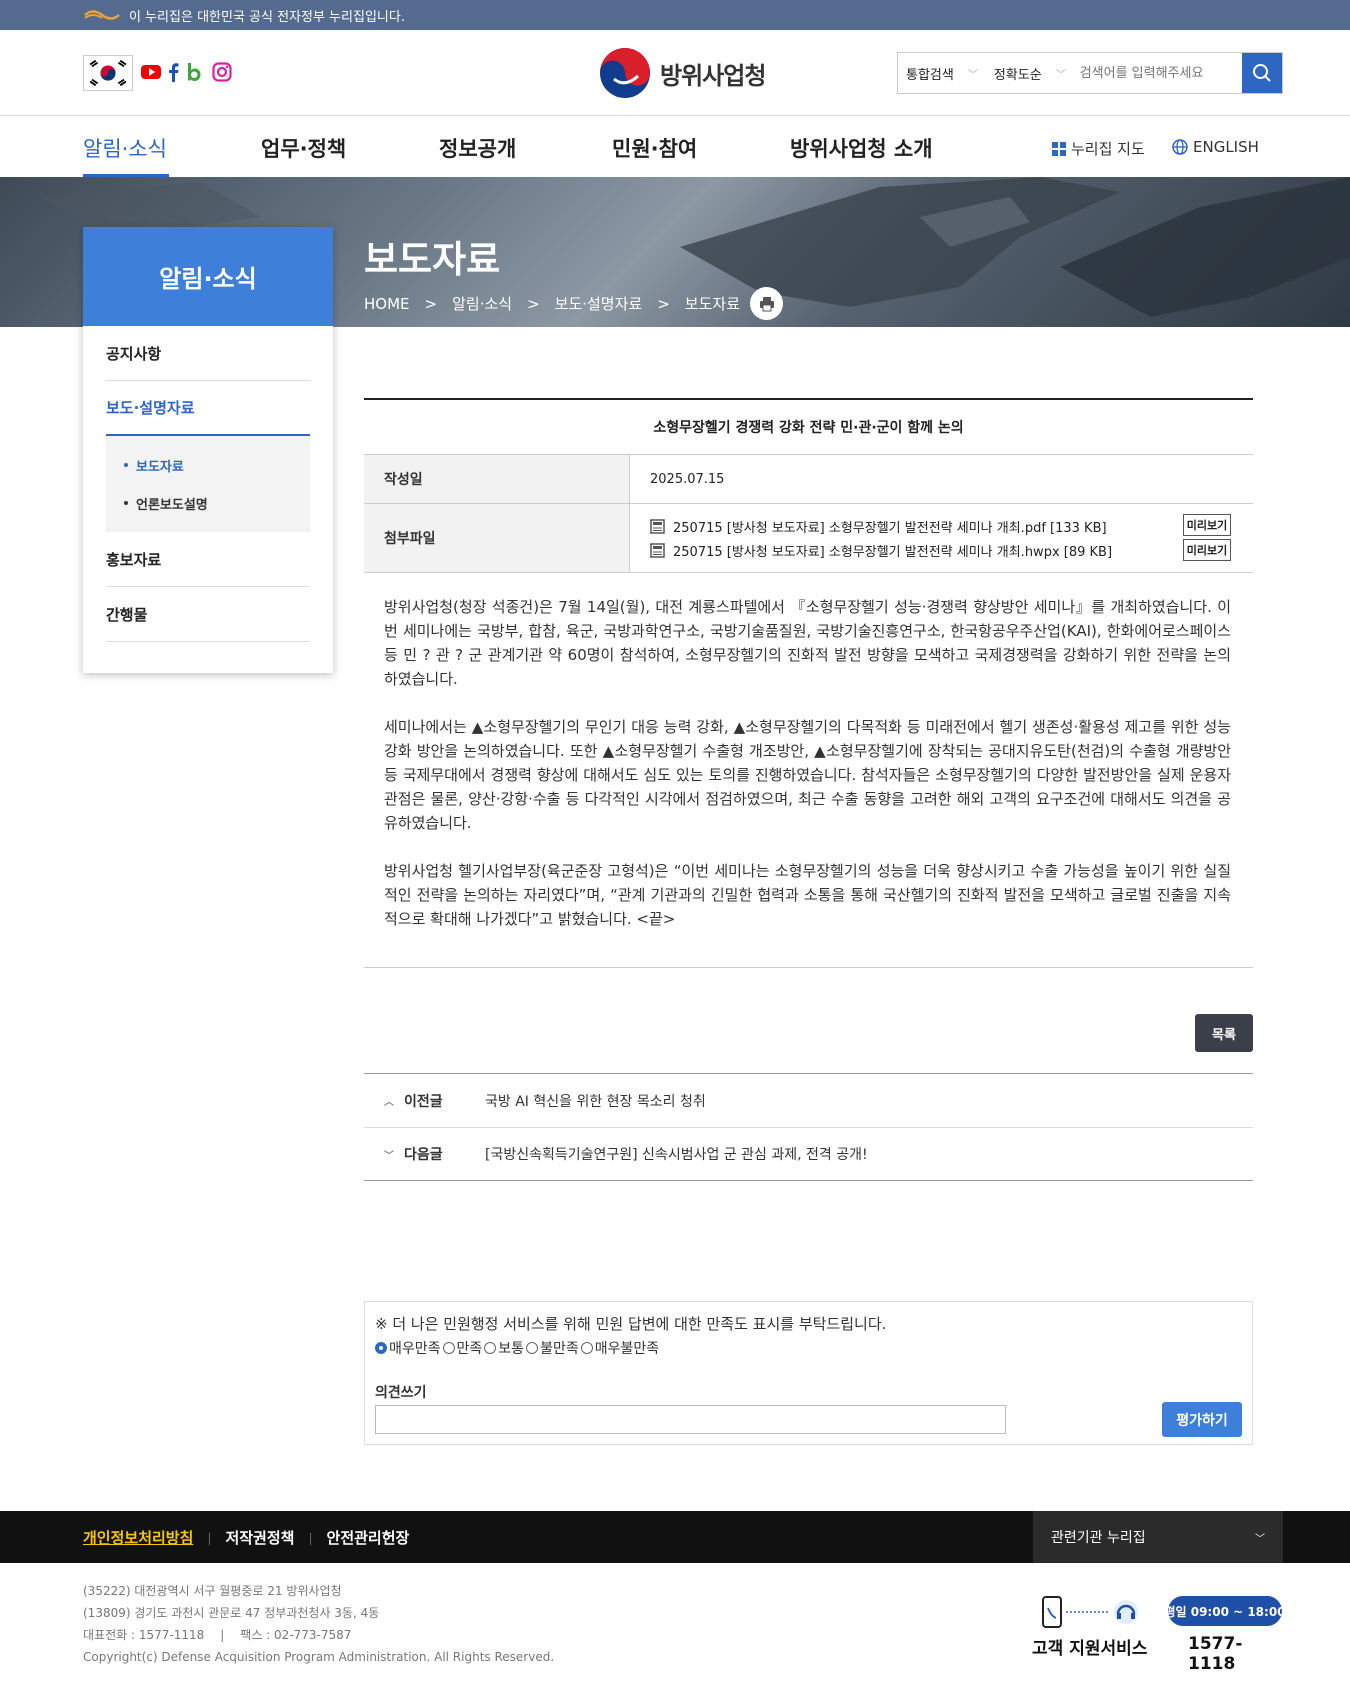 The image size is (1350, 1684). Describe the element at coordinates (1090, 1612) in the screenshot. I see `support-phone-icon` at that location.